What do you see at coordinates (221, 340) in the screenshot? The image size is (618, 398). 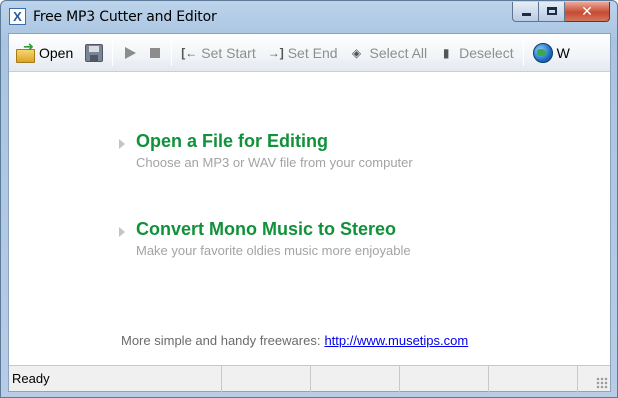 I see `footer-text: More simple and handy freewares:` at bounding box center [221, 340].